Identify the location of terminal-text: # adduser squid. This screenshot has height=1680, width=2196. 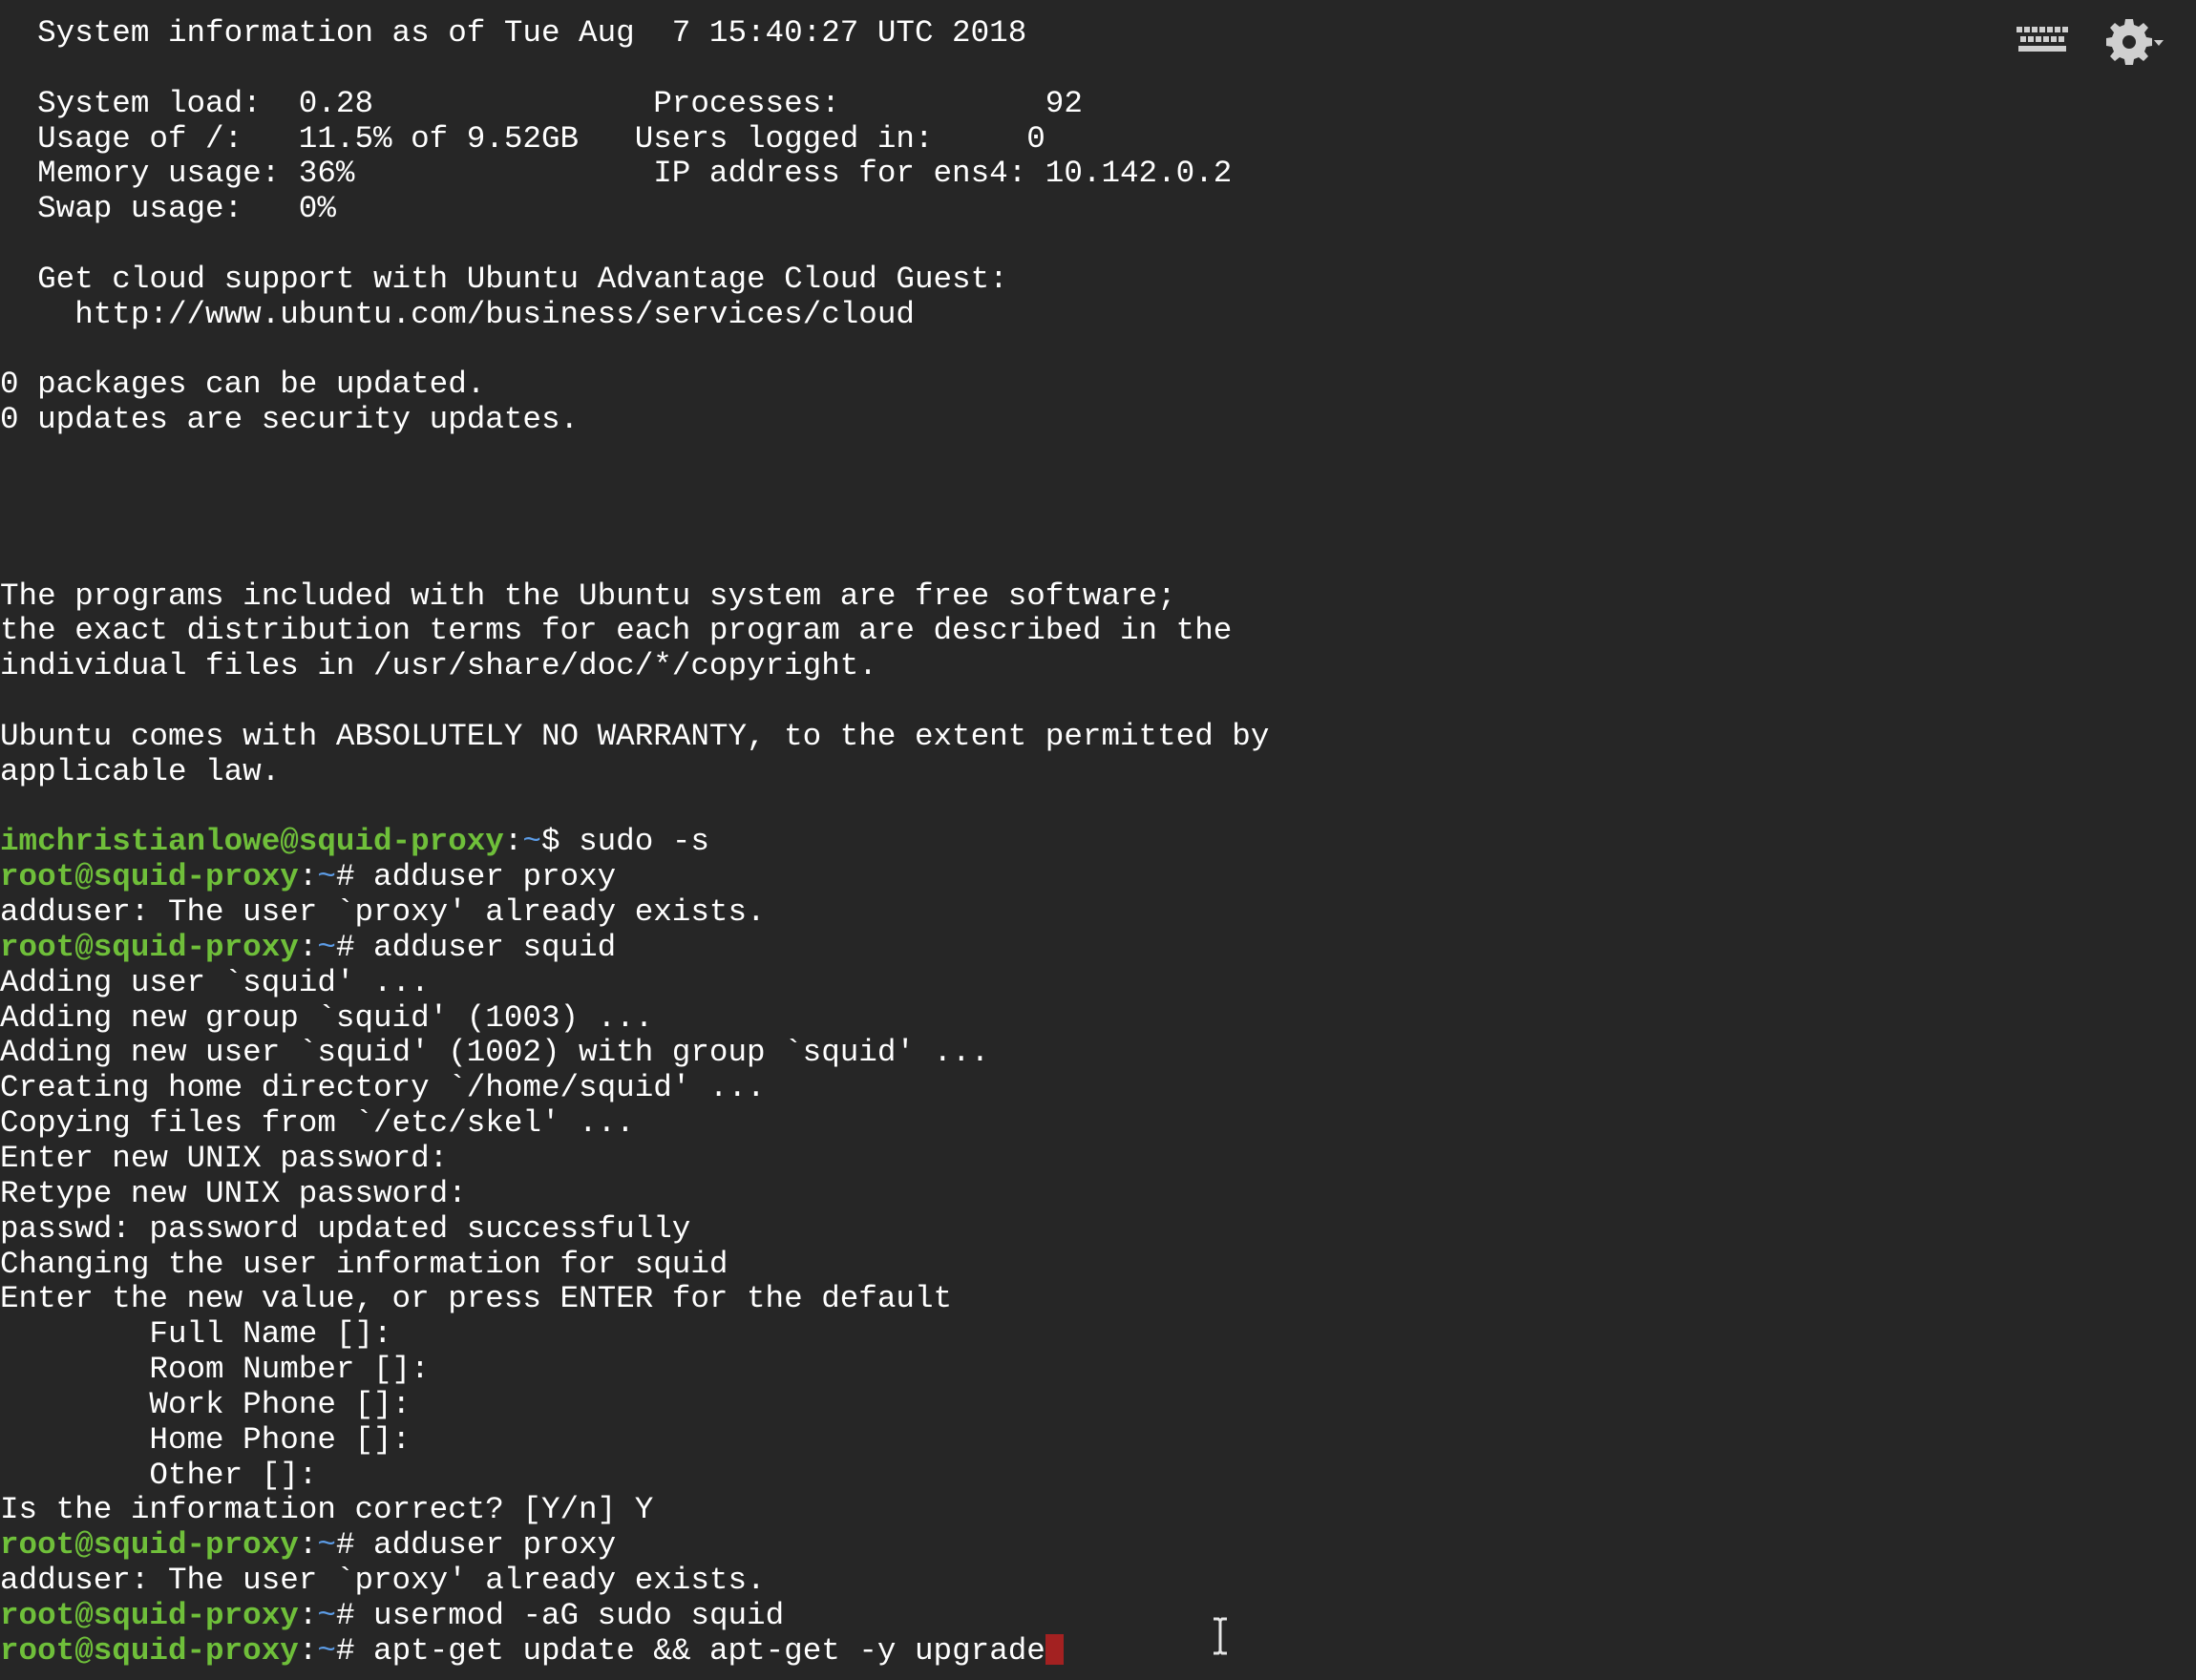
(476, 947).